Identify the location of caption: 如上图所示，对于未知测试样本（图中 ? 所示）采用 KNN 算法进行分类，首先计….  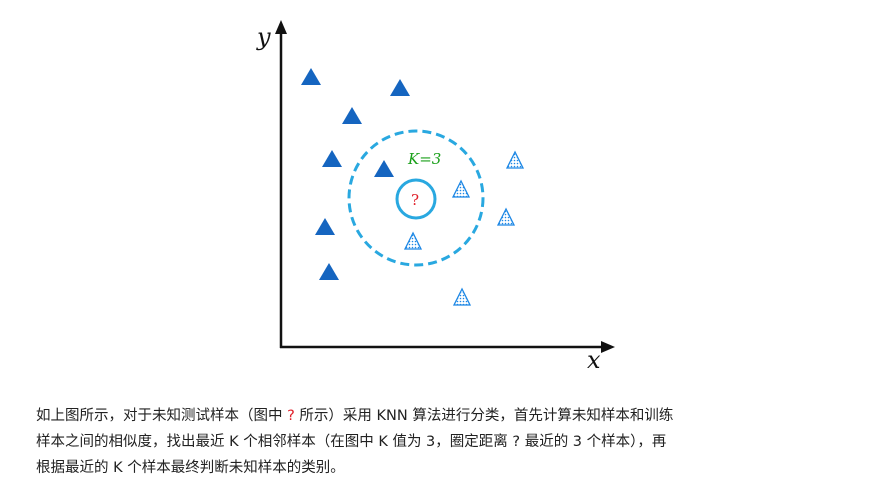
(441, 442).